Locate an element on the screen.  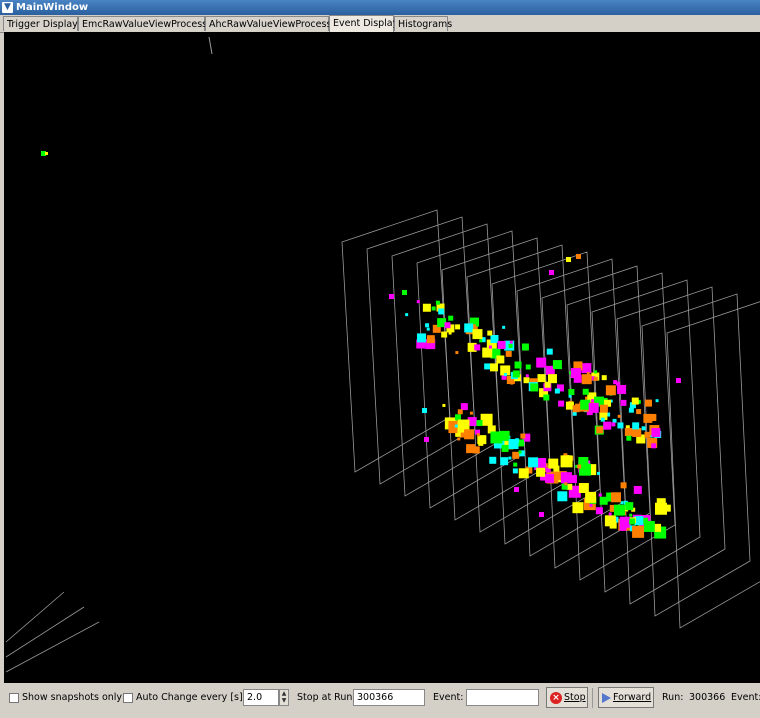
auto-change-interval-input: 2.0 is located at coordinates (261, 697).